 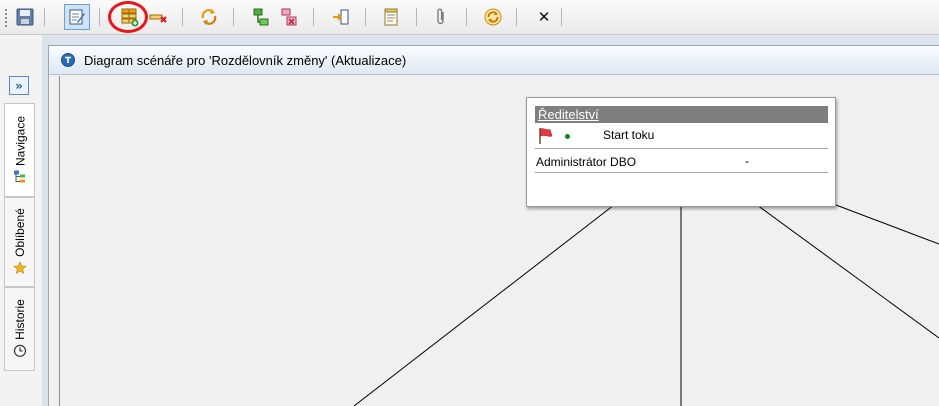 What do you see at coordinates (547, 137) in the screenshot?
I see `flag-icon` at bounding box center [547, 137].